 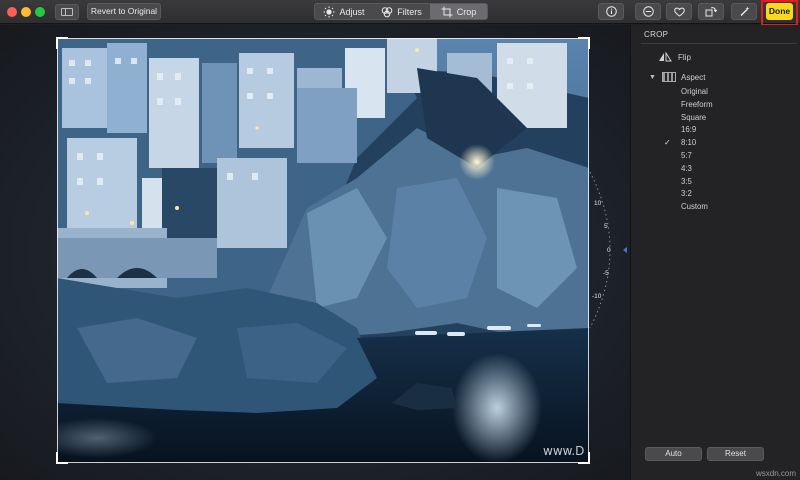 I want to click on sun-icon, so click(x=329, y=11).